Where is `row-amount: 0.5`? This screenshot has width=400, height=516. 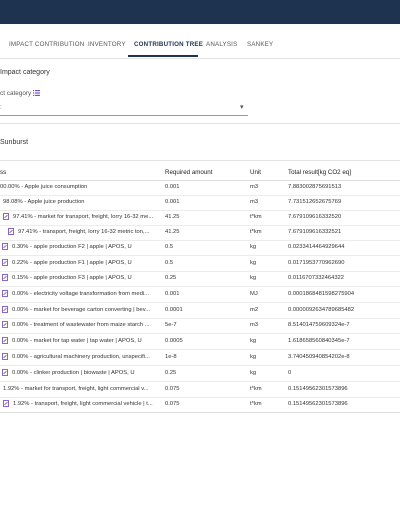
row-amount: 0.5 is located at coordinates (169, 247).